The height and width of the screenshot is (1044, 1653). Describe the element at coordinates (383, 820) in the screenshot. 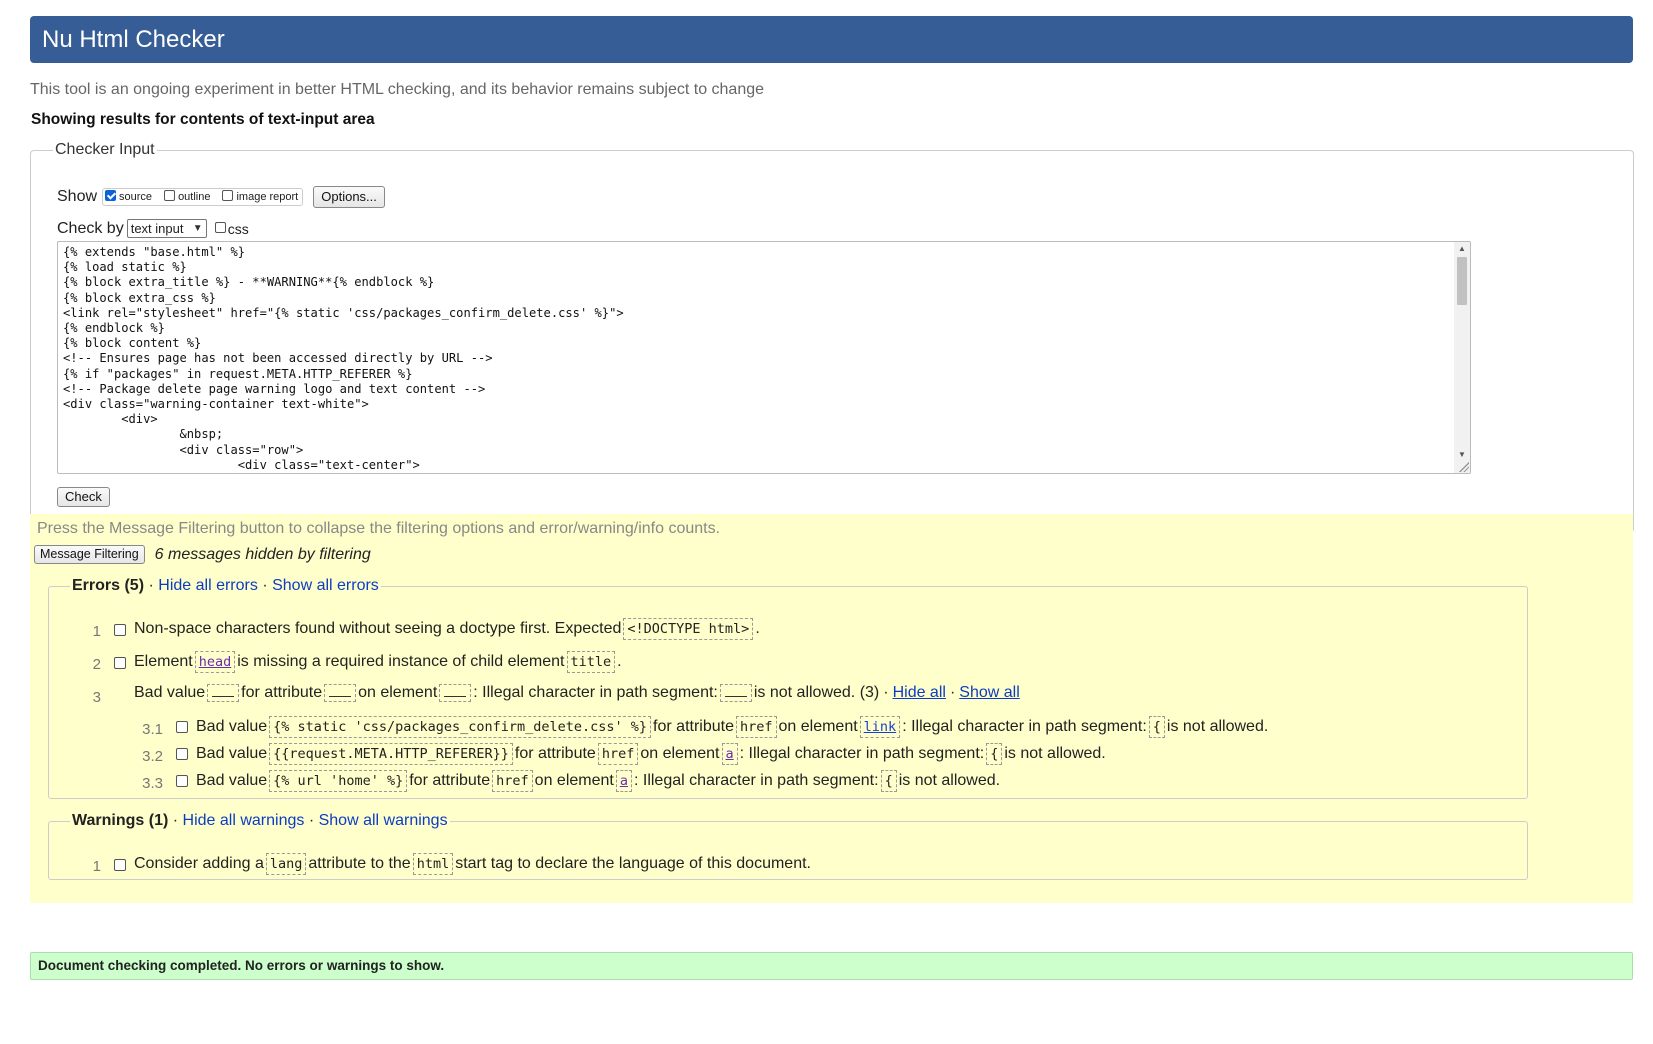

I see `show-all-warnings-link: Show all warnings` at that location.